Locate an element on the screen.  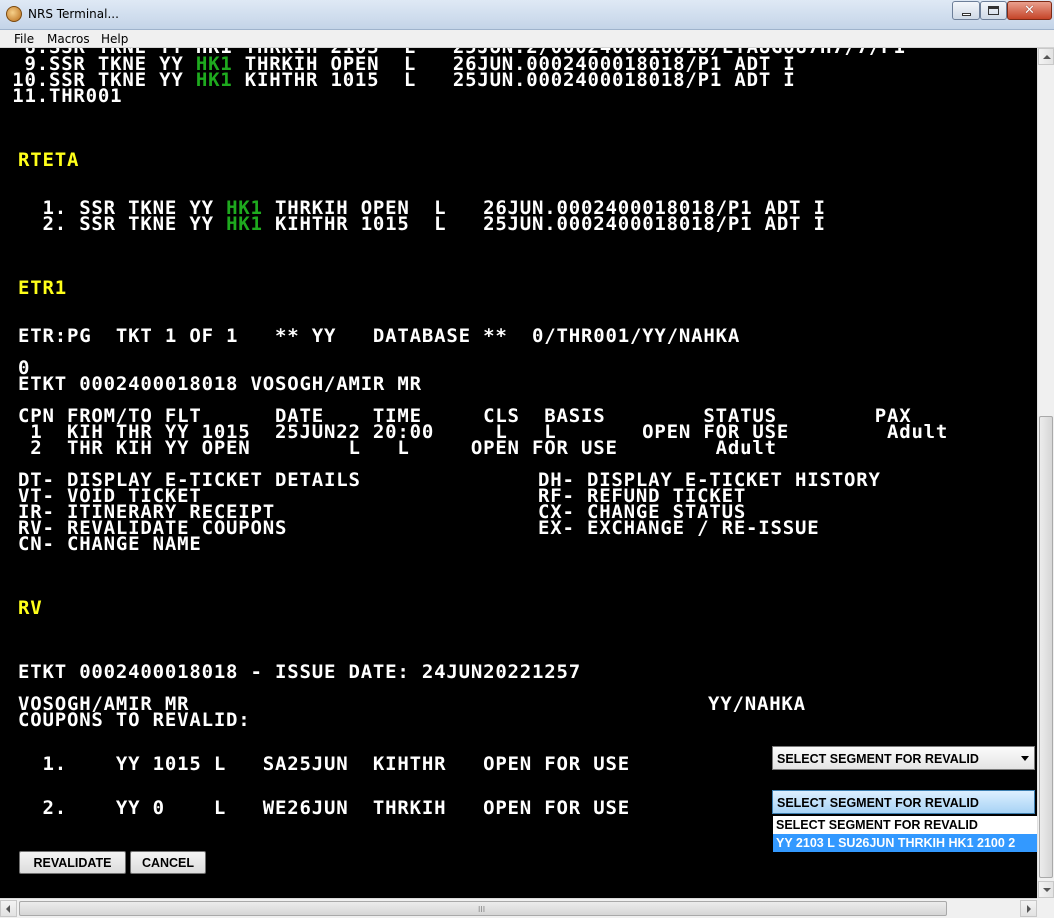
arrow-down-icon is located at coordinates (1047, 890).